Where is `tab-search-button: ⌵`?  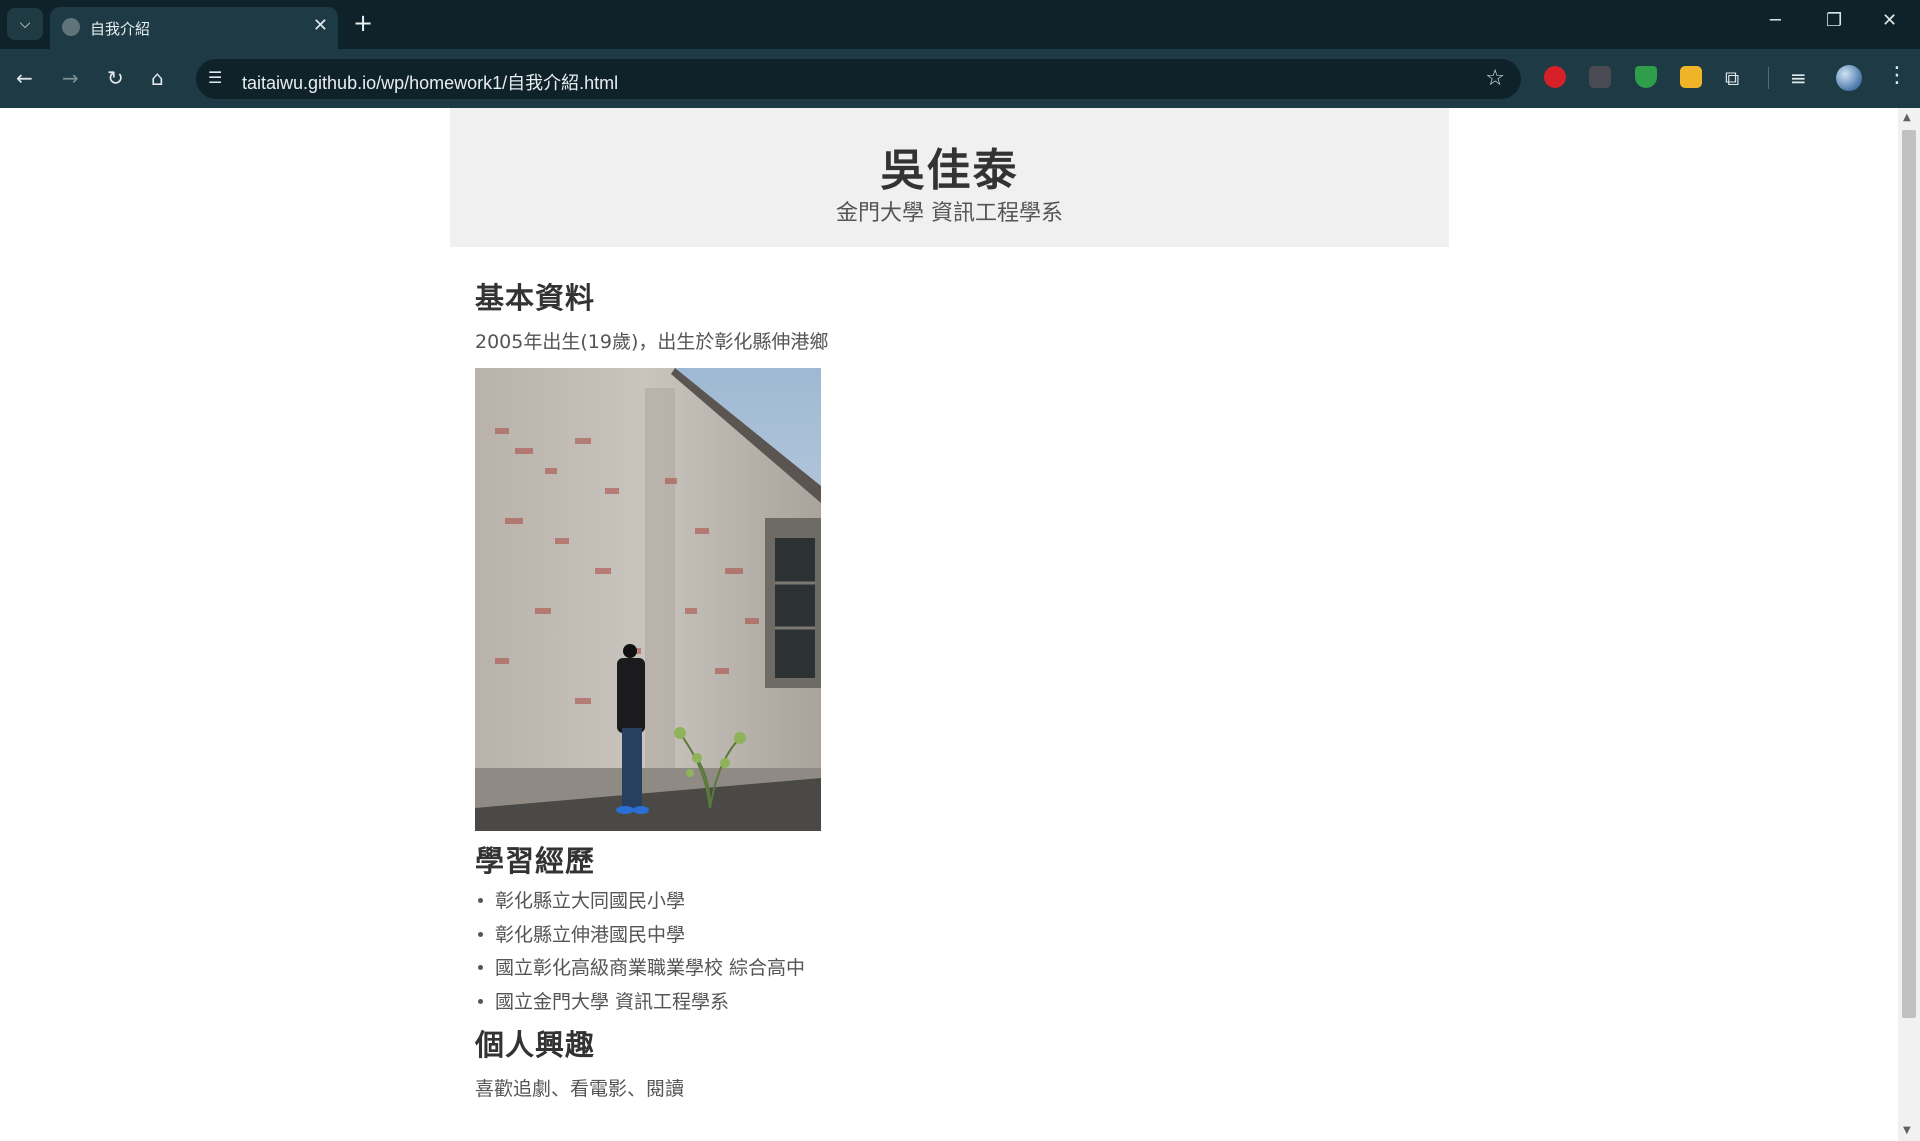 tab-search-button: ⌵ is located at coordinates (25, 24).